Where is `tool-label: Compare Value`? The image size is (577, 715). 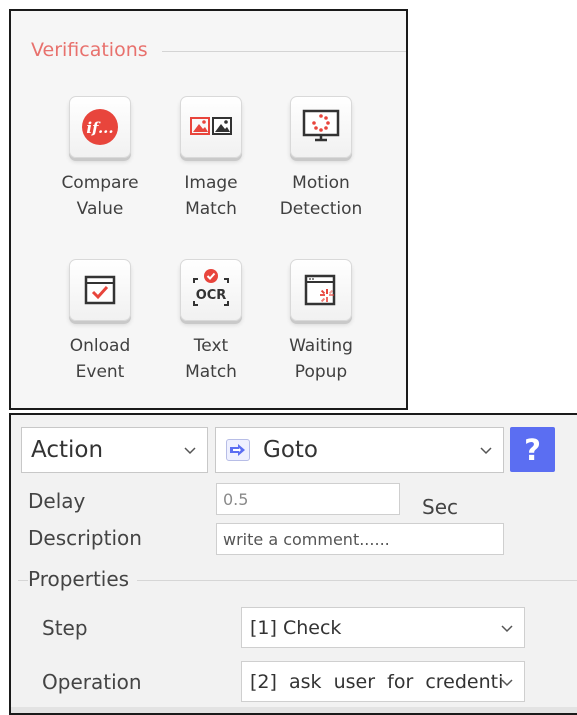 tool-label: Compare Value is located at coordinates (100, 196).